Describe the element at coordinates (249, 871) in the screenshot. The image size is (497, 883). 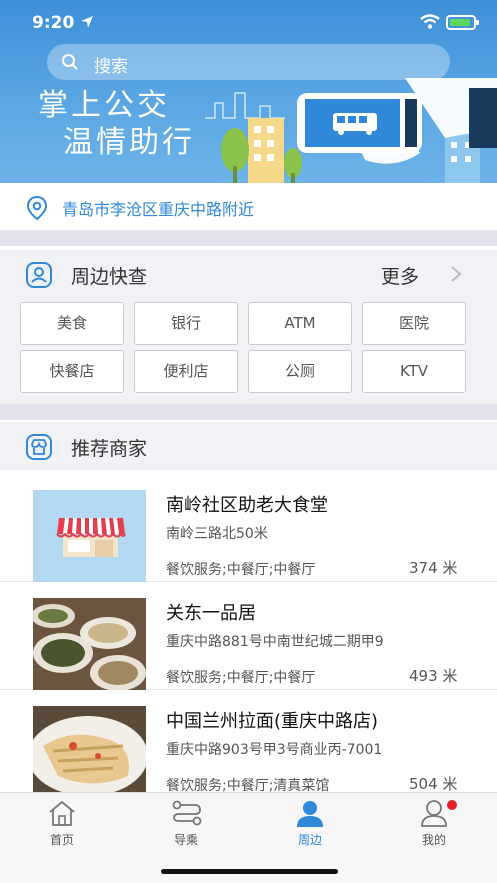
I see `home-indicator` at that location.